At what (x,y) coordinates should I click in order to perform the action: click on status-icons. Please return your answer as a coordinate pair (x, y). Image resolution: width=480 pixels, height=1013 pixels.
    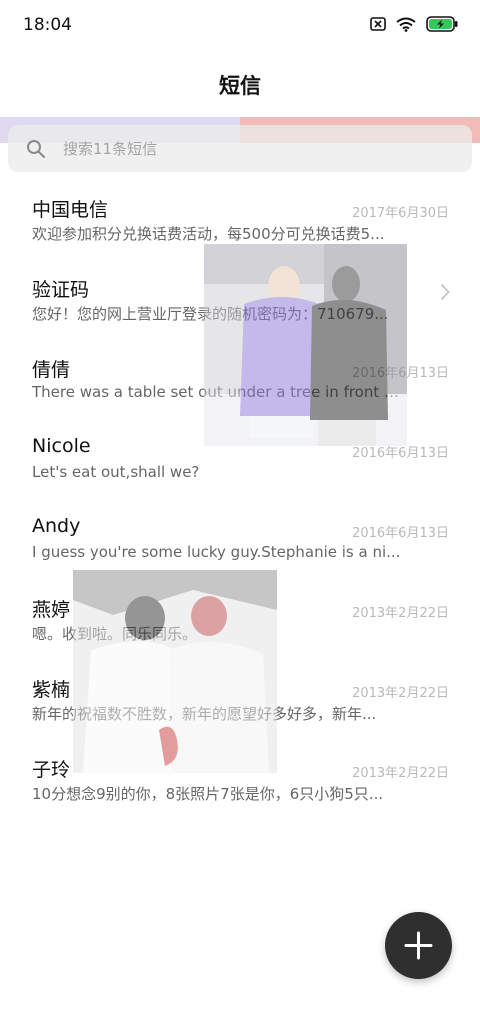
    Looking at the image, I should click on (414, 24).